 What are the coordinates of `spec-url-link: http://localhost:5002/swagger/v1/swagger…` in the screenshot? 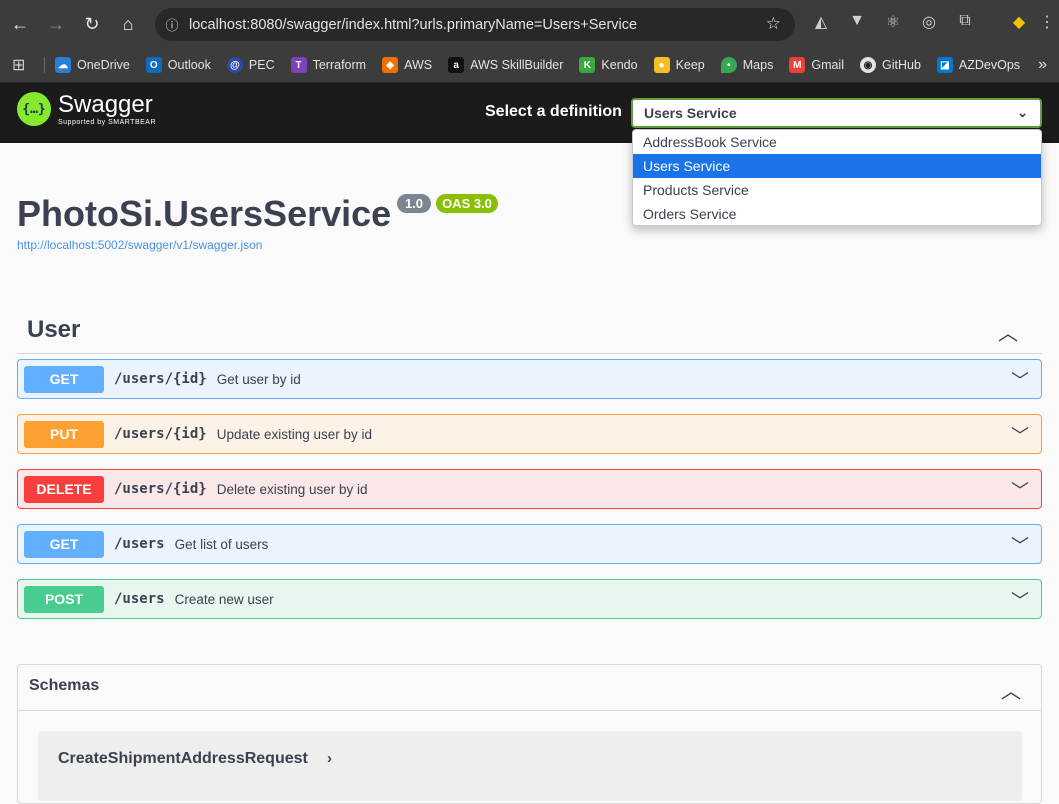 It's located at (139, 245).